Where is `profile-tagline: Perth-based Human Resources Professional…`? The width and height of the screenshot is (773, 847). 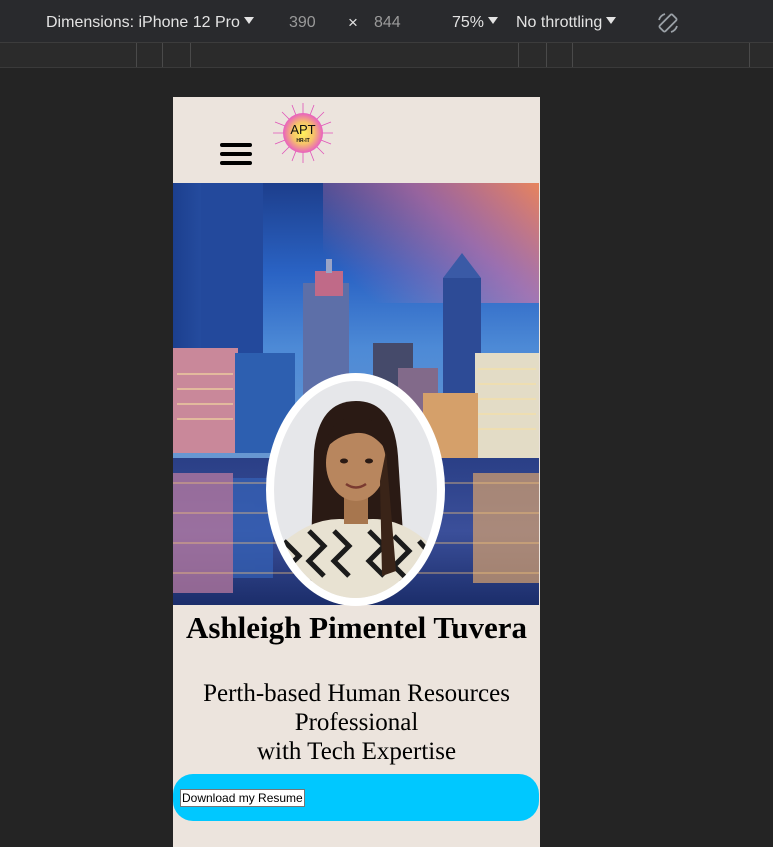 profile-tagline: Perth-based Human Resources Professional… is located at coordinates (356, 722).